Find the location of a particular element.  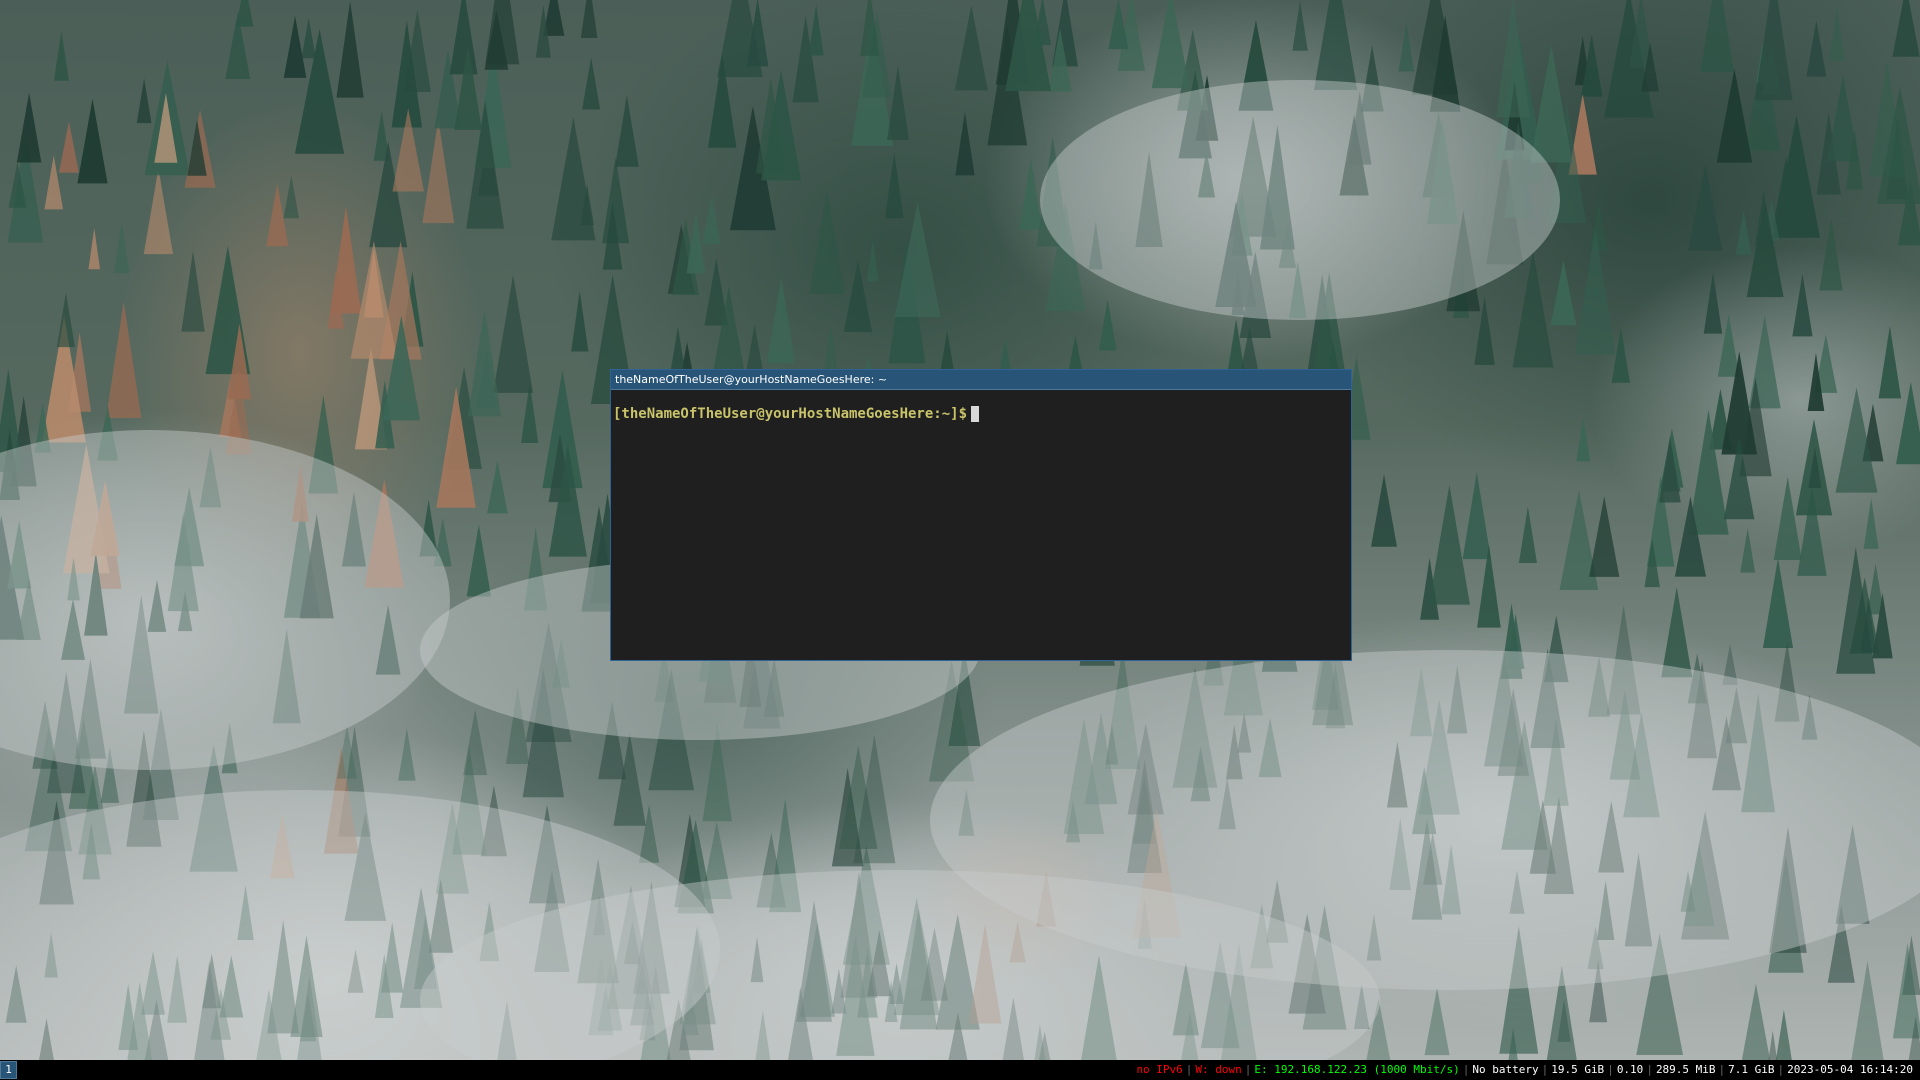

status-memory-used: 289.5 MiB is located at coordinates (1685, 1069).